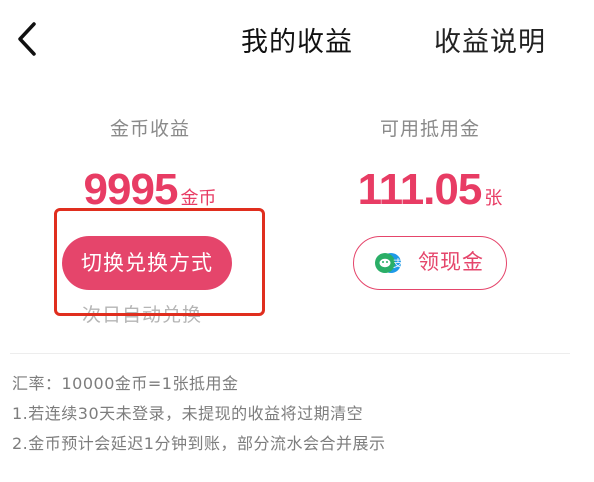 This screenshot has width=594, height=482. What do you see at coordinates (420, 189) in the screenshot?
I see `voucher-value: 111.05` at bounding box center [420, 189].